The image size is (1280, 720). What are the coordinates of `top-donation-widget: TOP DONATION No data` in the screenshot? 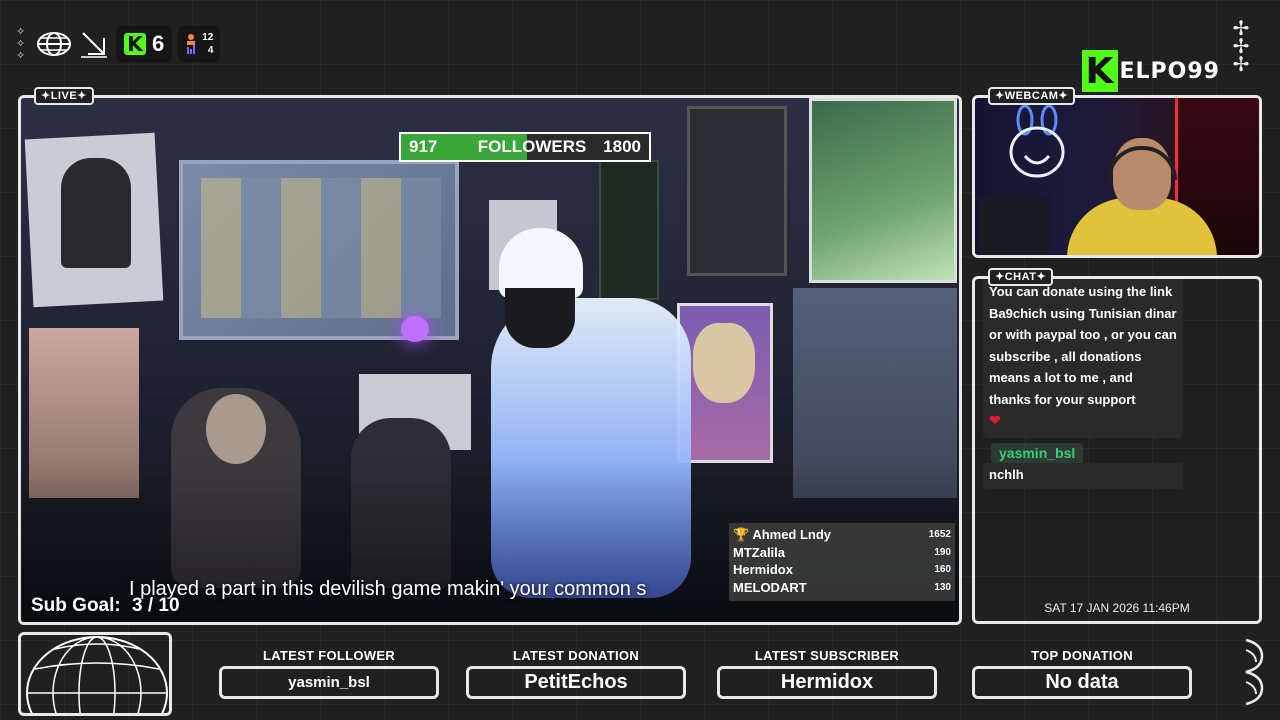 It's located at (1082, 673).